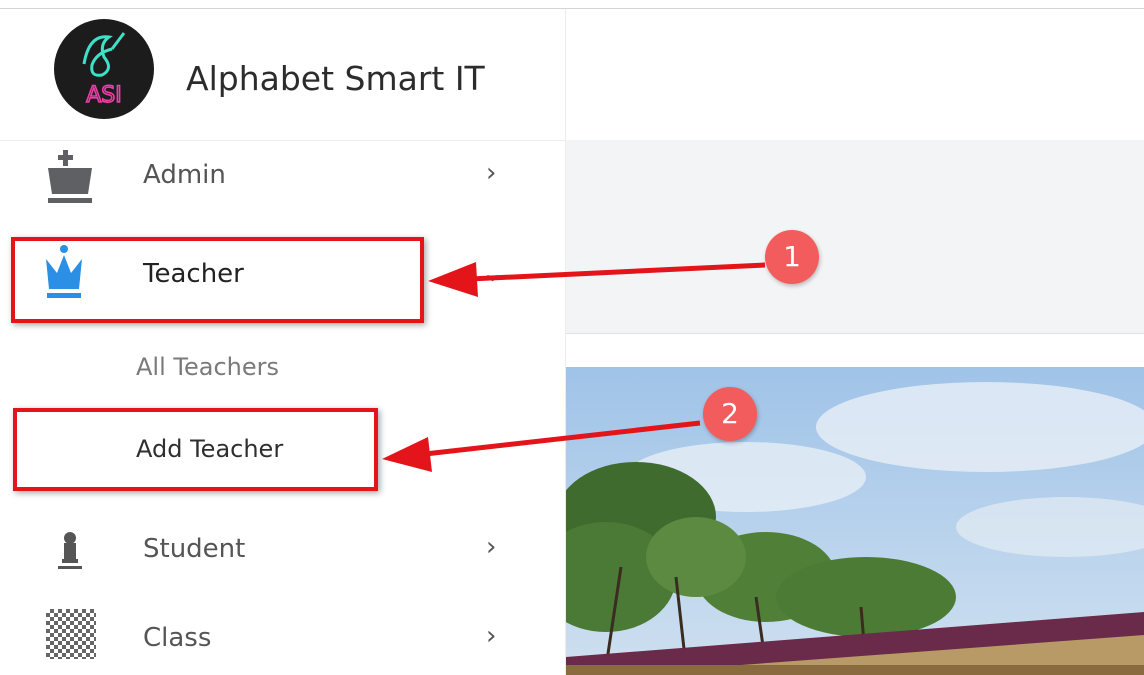 The height and width of the screenshot is (675, 1144). What do you see at coordinates (195, 449) in the screenshot?
I see `highlight-add-teacher` at bounding box center [195, 449].